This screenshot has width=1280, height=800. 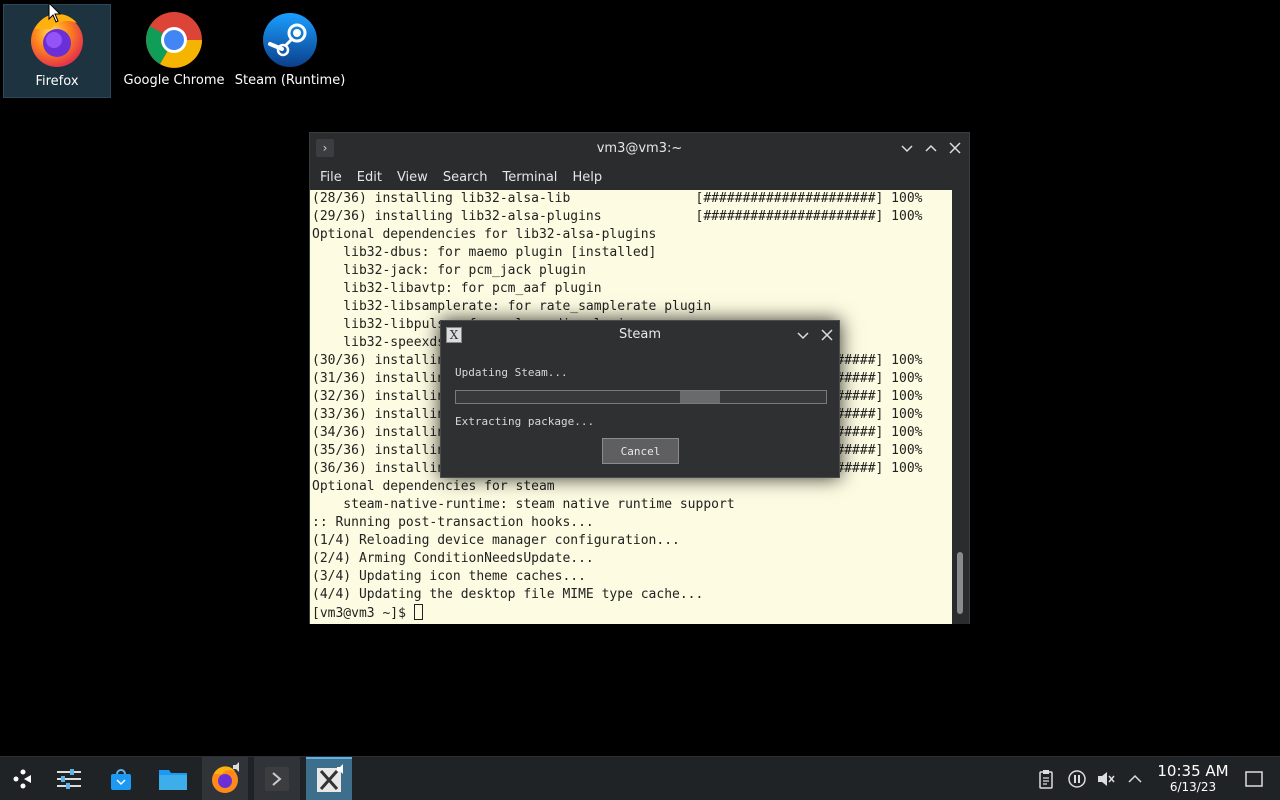 What do you see at coordinates (1106, 779) in the screenshot?
I see `volume-muted-icon` at bounding box center [1106, 779].